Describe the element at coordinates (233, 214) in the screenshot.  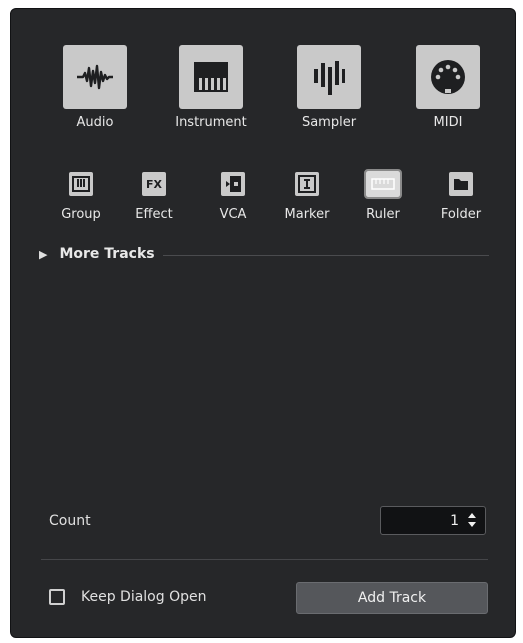
I see `vca-label: VCA` at that location.